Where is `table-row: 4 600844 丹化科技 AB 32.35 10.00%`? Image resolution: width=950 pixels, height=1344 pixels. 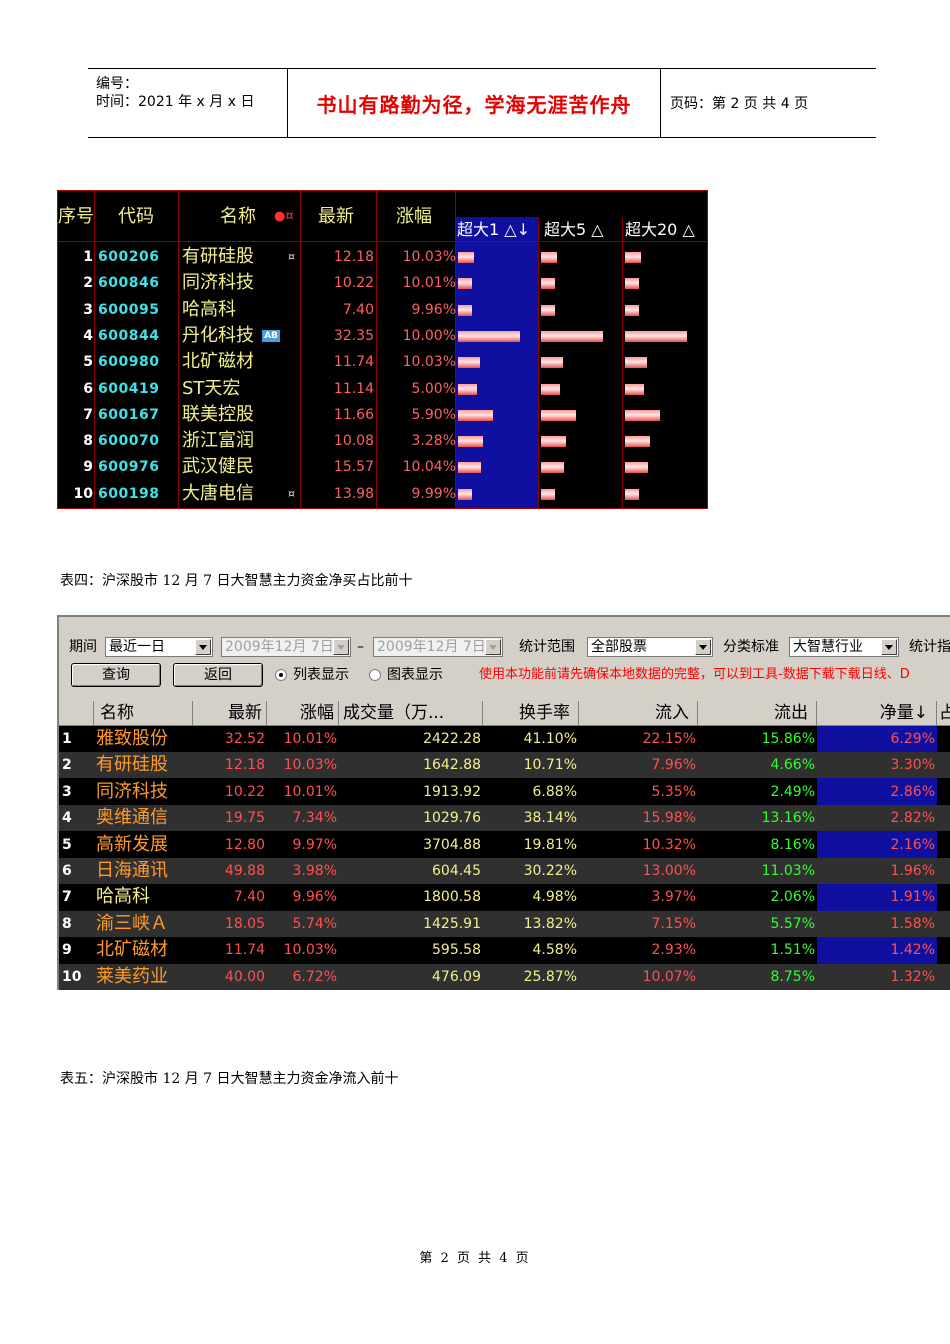 table-row: 4 600844 丹化科技 AB 32.35 10.00% is located at coordinates (382, 336).